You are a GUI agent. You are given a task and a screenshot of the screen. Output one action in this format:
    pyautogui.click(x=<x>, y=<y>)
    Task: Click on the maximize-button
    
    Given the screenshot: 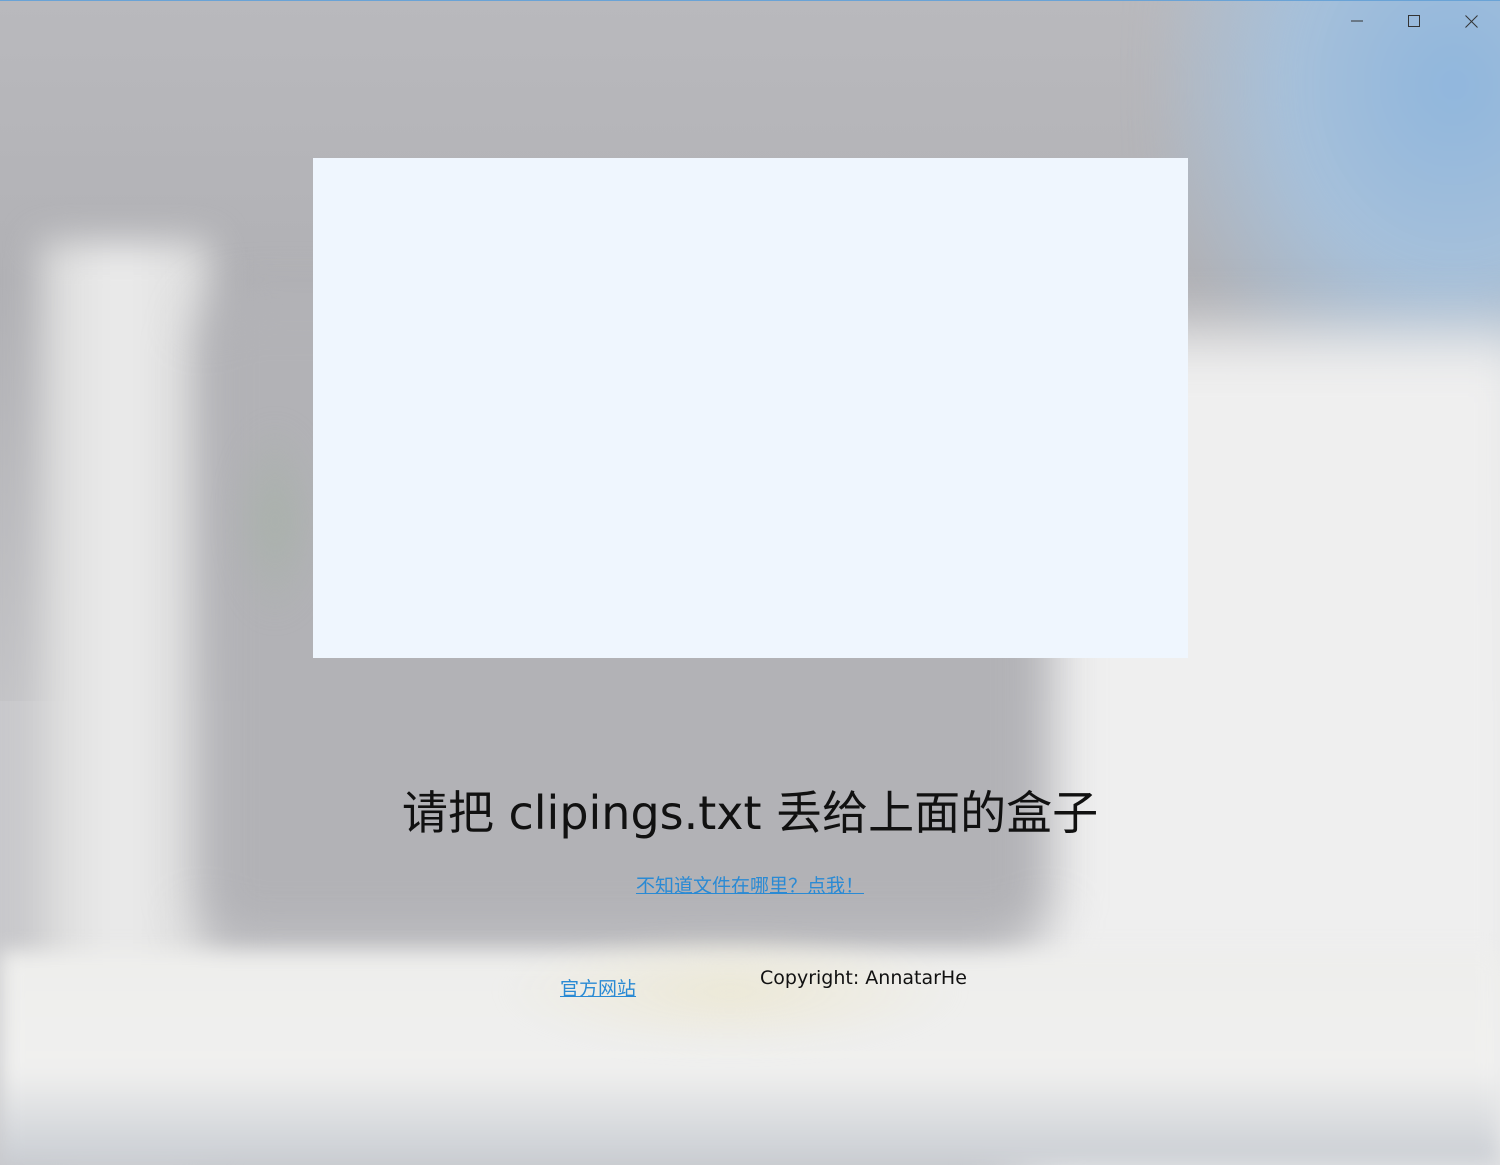 What is the action you would take?
    pyautogui.click(x=1414, y=21)
    